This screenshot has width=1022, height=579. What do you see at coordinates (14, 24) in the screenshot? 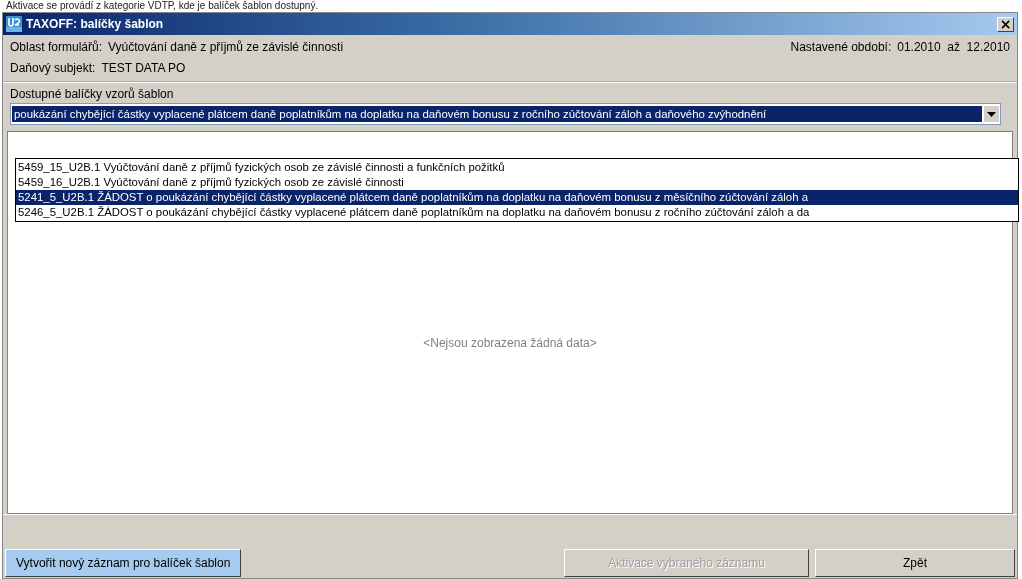
I see `app-logo-icon` at bounding box center [14, 24].